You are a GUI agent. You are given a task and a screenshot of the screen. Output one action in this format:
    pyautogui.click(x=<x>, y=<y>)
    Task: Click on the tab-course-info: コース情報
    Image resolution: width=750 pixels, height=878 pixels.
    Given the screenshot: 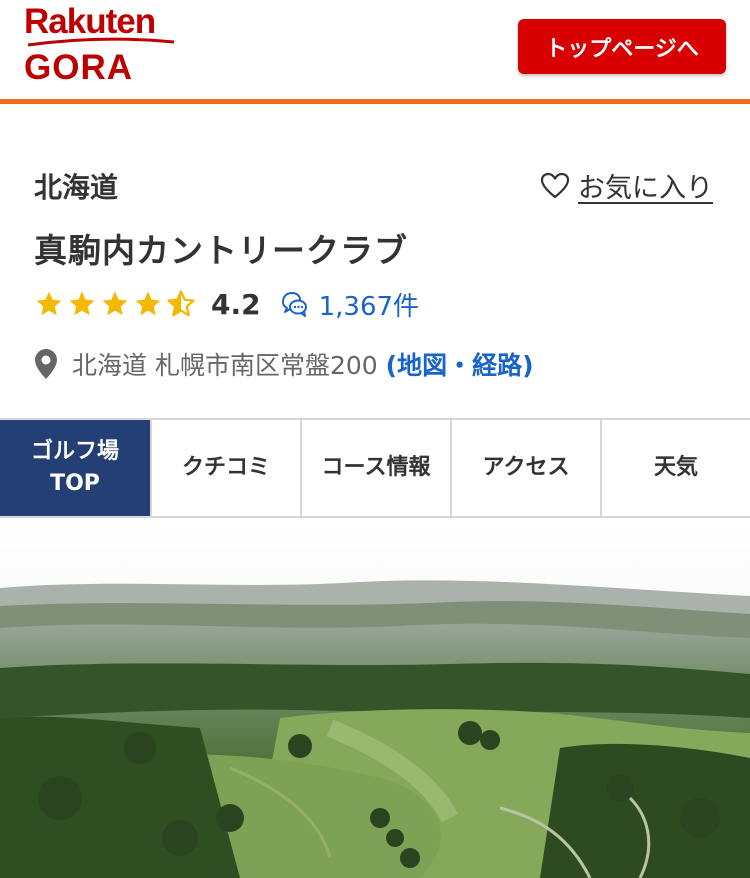 What is the action you would take?
    pyautogui.click(x=375, y=468)
    